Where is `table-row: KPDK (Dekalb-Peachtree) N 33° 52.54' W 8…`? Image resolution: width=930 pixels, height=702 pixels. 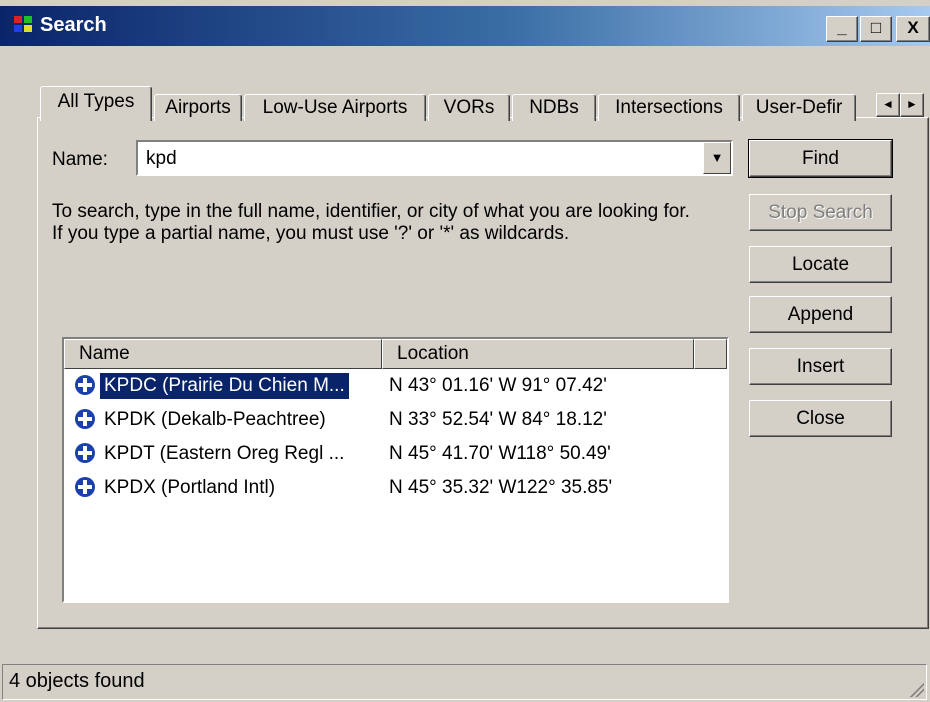 table-row: KPDK (Dekalb-Peachtree) N 33° 52.54' W 8… is located at coordinates (395, 420).